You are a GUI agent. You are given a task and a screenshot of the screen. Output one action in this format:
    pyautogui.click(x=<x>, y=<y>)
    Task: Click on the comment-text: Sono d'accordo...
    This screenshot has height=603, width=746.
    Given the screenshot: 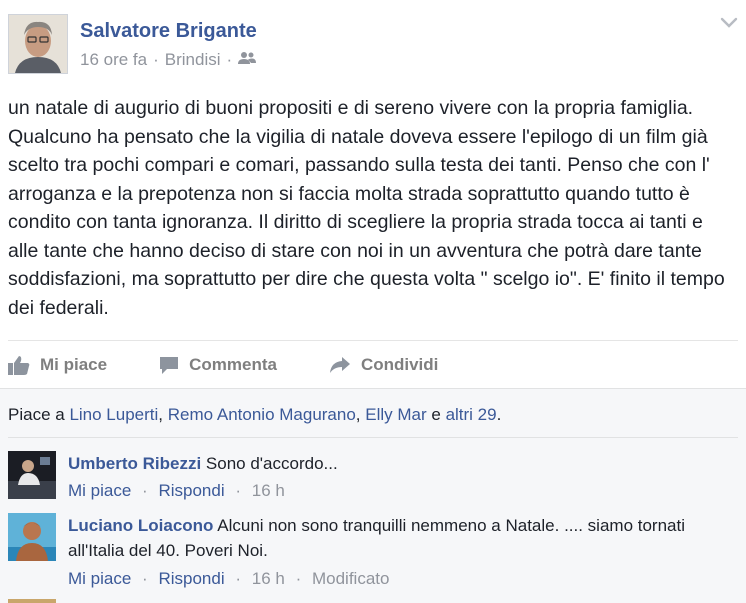 What is the action you would take?
    pyautogui.click(x=271, y=463)
    